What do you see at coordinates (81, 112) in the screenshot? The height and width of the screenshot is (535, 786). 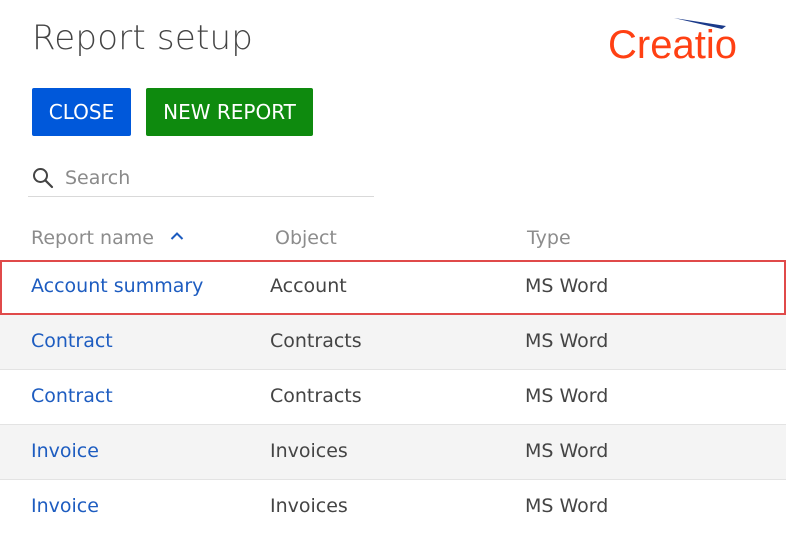 I see `close-button: CLOSE` at bounding box center [81, 112].